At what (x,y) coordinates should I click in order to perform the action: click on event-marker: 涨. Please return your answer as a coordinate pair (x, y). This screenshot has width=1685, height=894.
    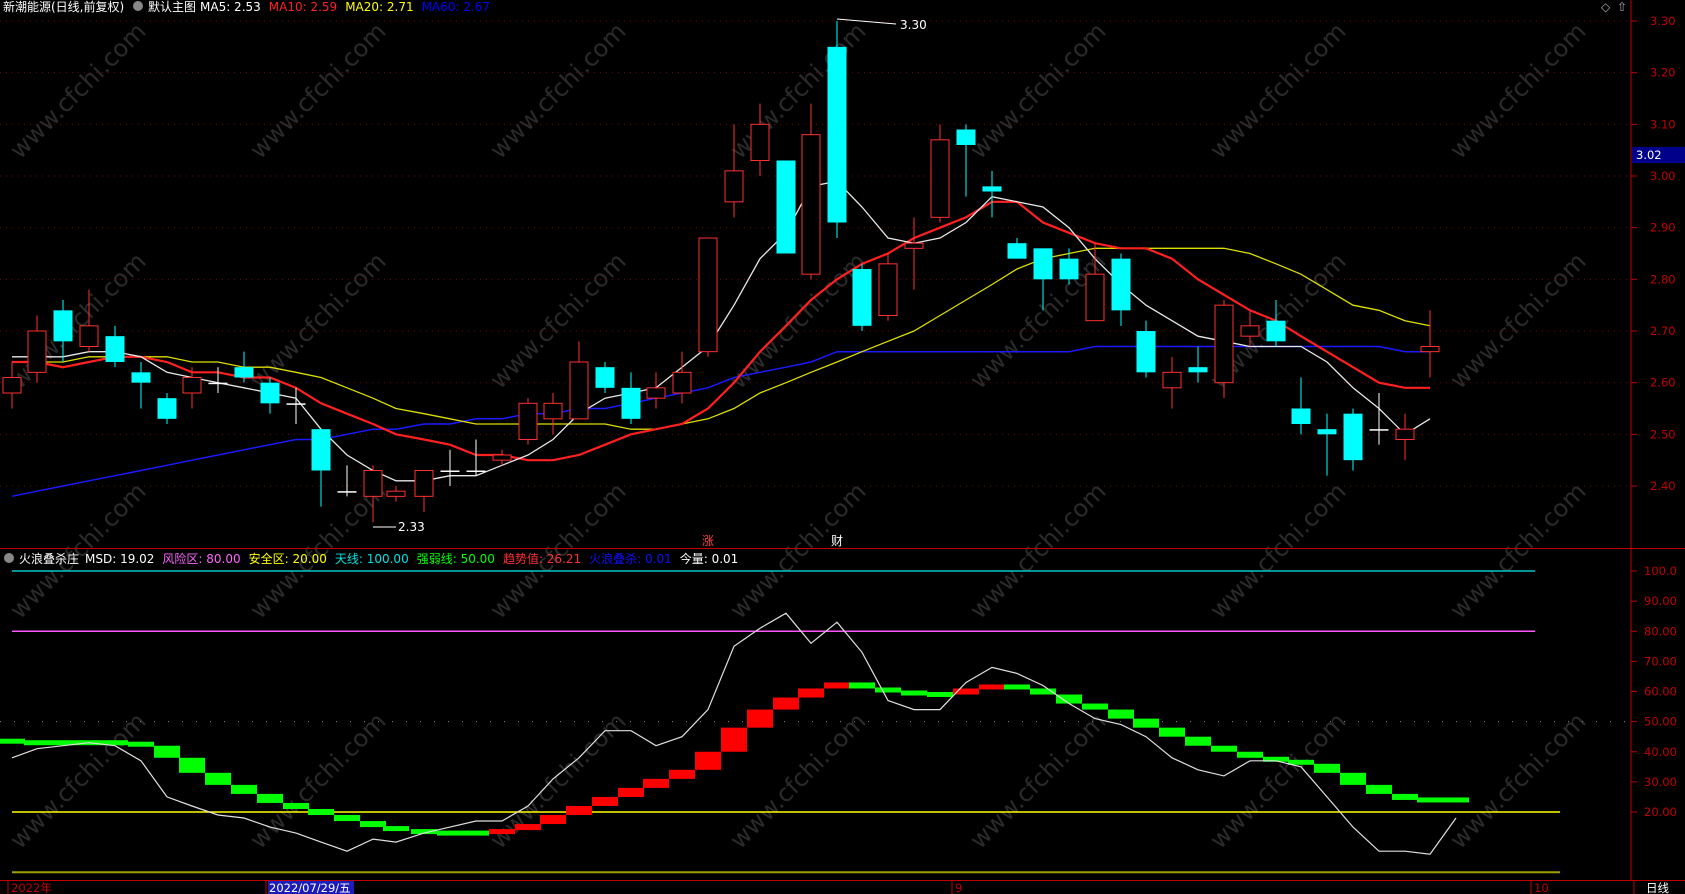
    Looking at the image, I should click on (708, 540).